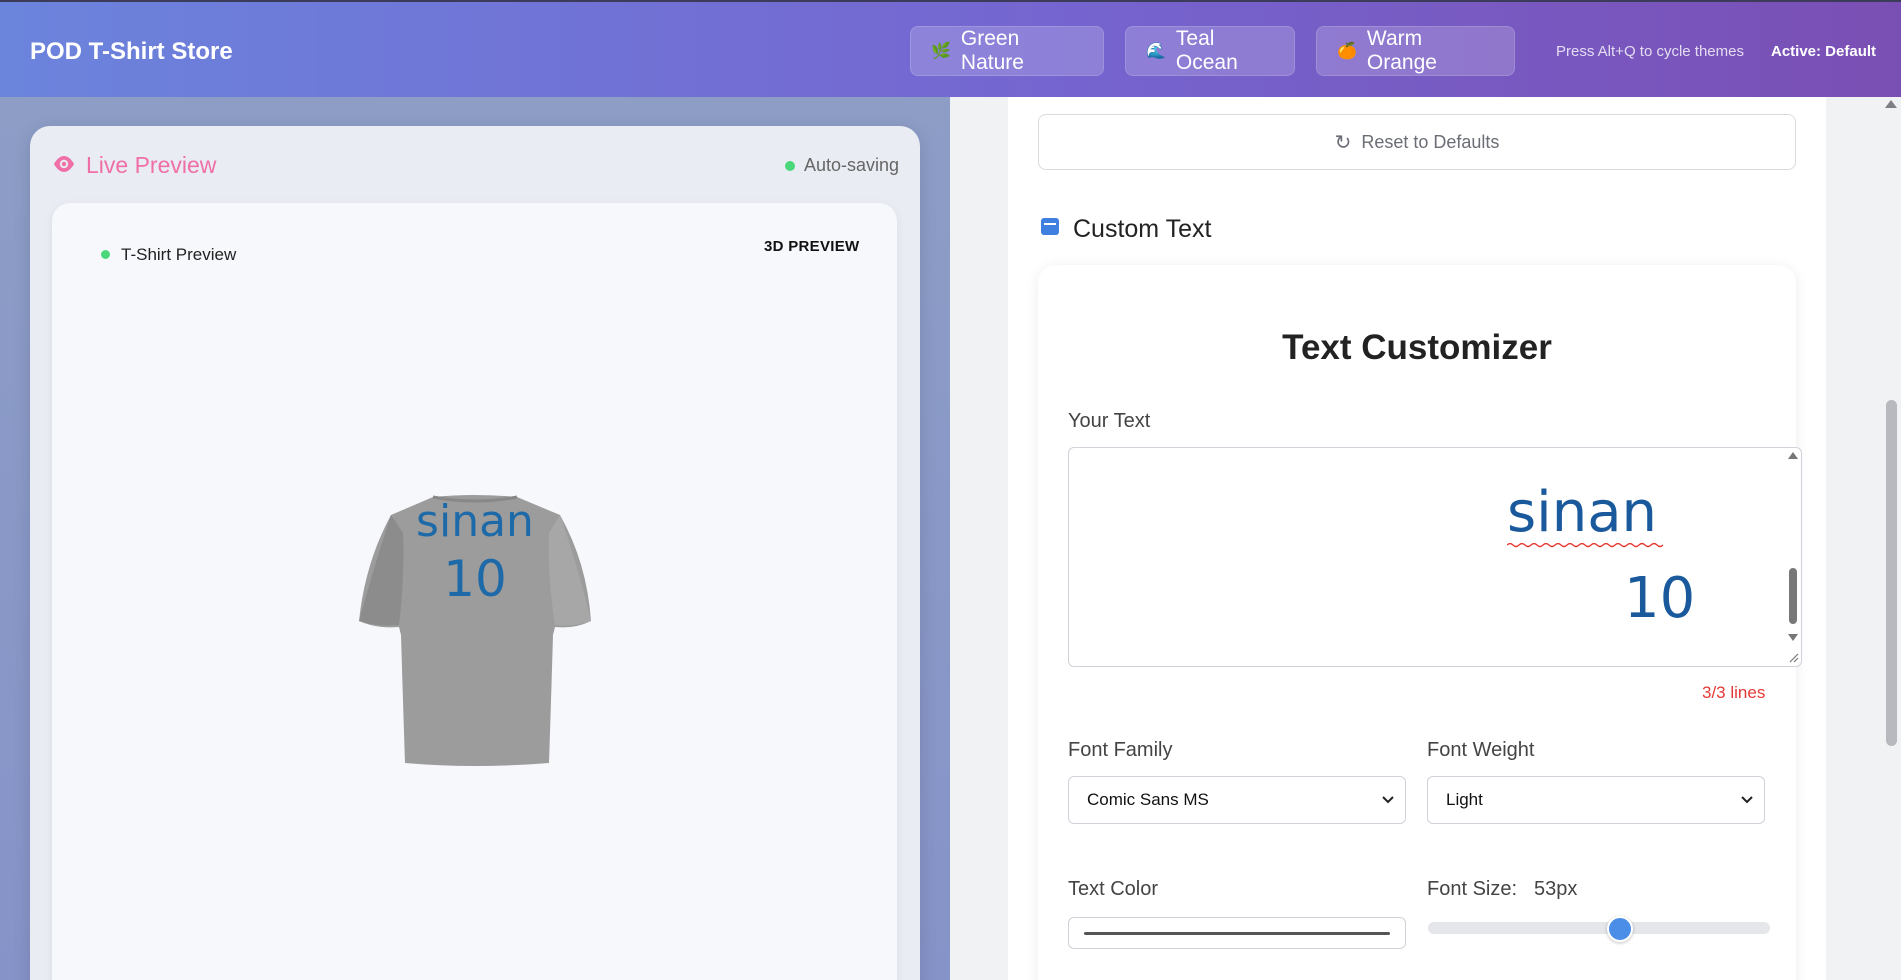 This screenshot has width=1901, height=980. Describe the element at coordinates (852, 165) in the screenshot. I see `autosave-status: Auto-saving` at that location.